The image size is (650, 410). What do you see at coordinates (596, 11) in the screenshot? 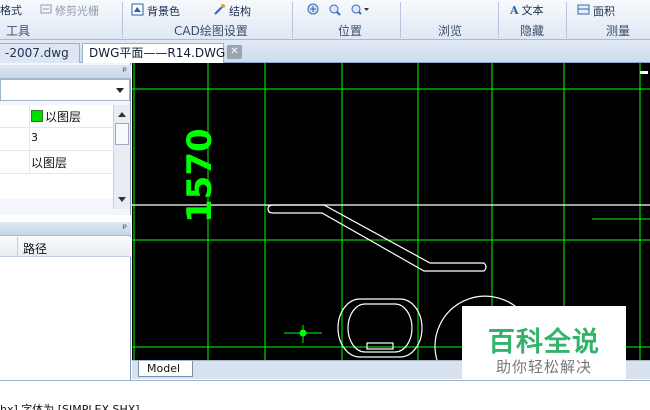
I see `area-button: 面积` at bounding box center [596, 11].